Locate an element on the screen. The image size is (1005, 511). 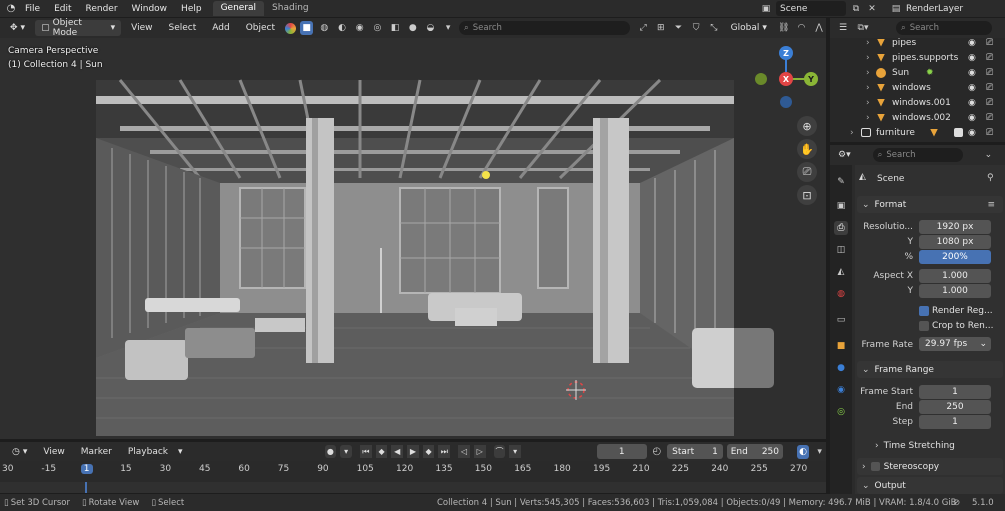
wireframe-shading-icon: ◍ is located at coordinates (324, 28).